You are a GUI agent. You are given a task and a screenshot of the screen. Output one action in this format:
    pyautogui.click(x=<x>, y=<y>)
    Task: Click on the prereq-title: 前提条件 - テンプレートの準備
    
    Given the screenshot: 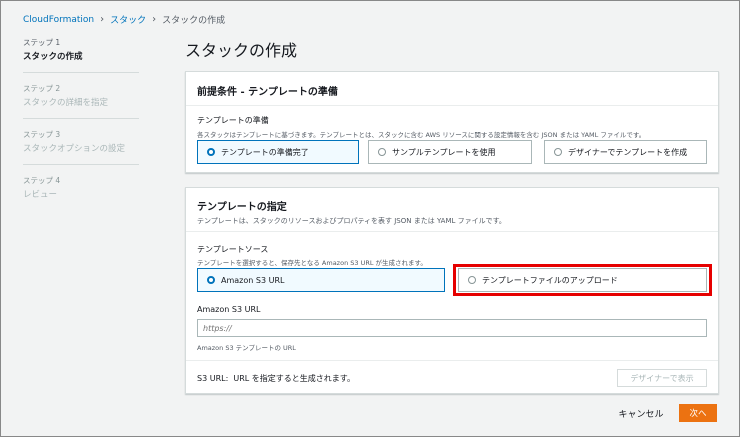 What is the action you would take?
    pyautogui.click(x=267, y=92)
    